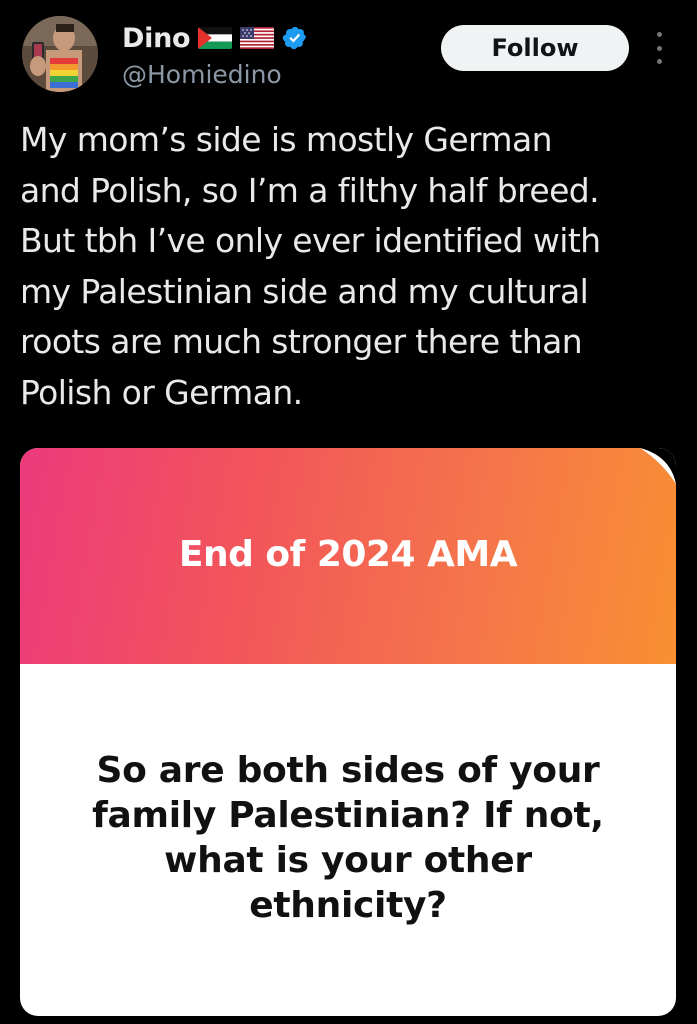 Image resolution: width=697 pixels, height=1024 pixels. I want to click on avatar-image, so click(60, 54).